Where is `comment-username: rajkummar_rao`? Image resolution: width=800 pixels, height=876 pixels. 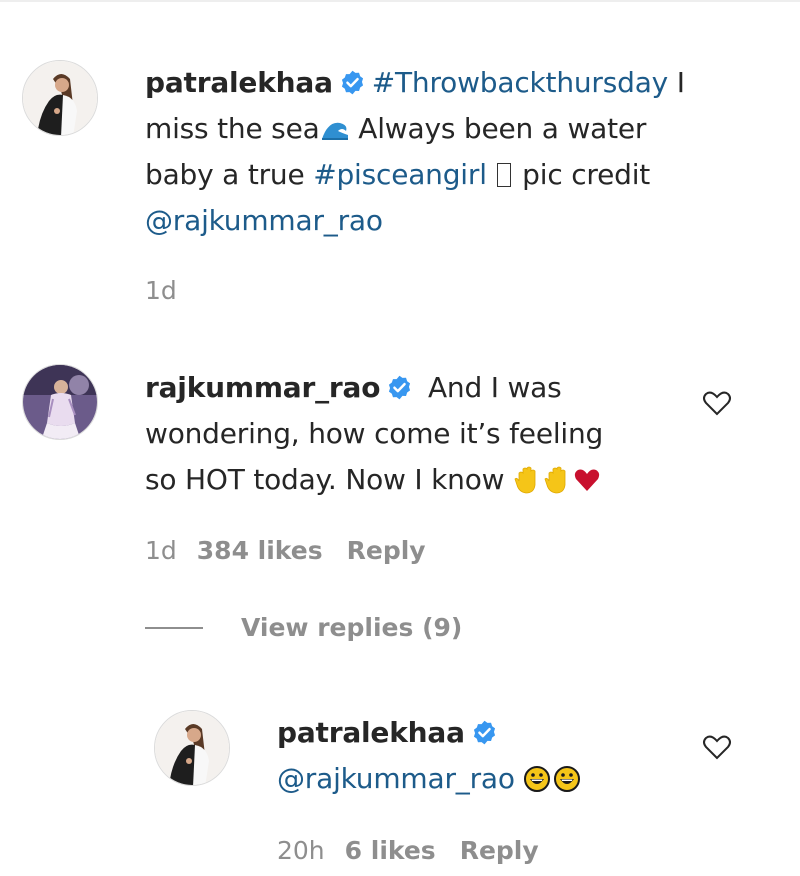
comment-username: rajkummar_rao is located at coordinates (262, 387).